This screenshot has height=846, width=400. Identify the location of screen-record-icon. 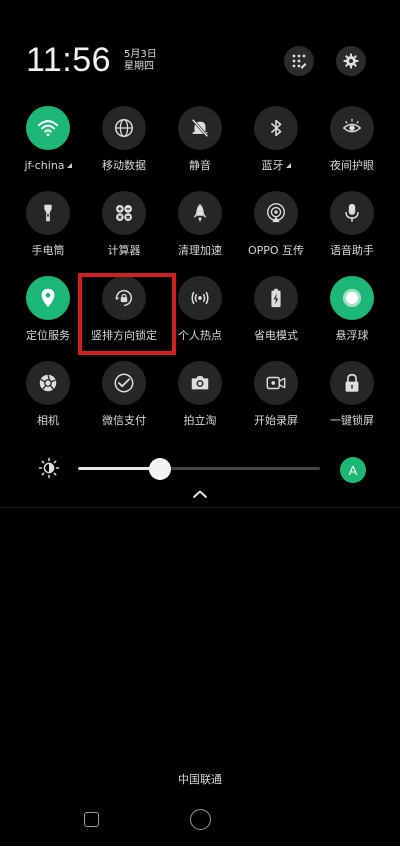
(276, 383).